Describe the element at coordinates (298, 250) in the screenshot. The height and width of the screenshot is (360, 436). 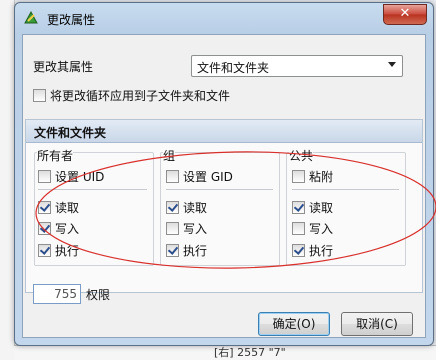
I see `public-exec-checkbox` at that location.